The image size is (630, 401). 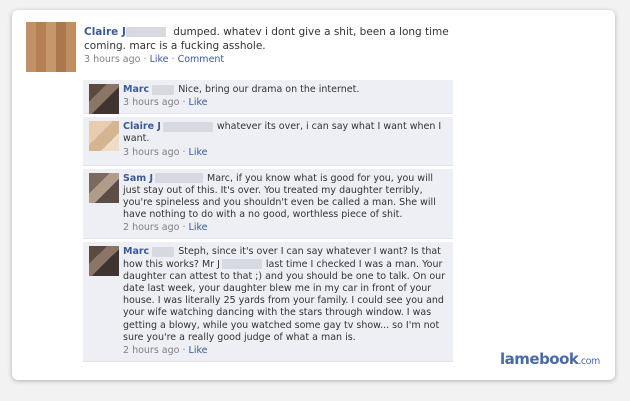 What do you see at coordinates (201, 59) in the screenshot?
I see `comment-link: Comment` at bounding box center [201, 59].